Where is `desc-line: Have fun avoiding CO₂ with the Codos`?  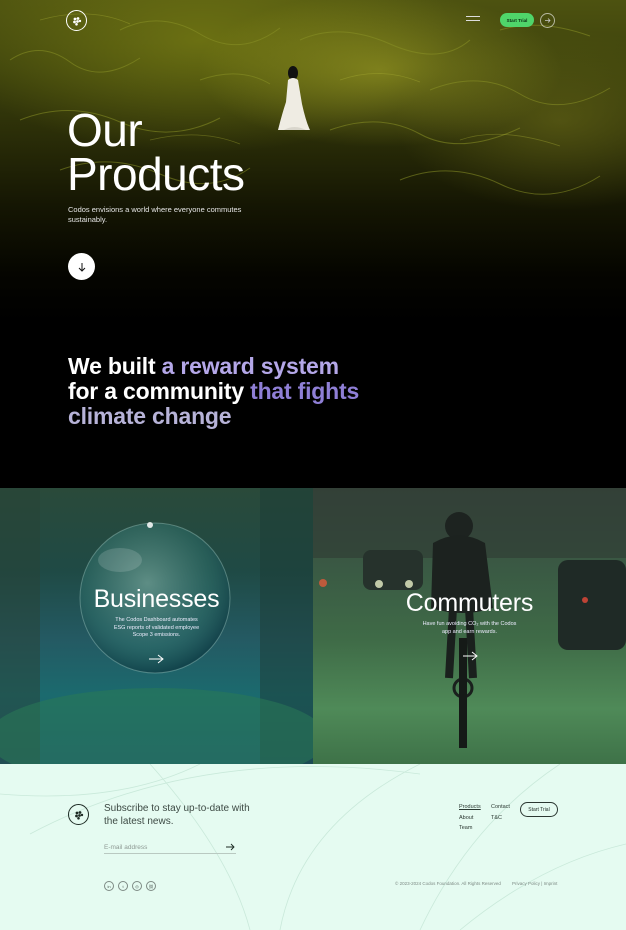
desc-line: Have fun avoiding CO₂ with the Codos is located at coordinates (469, 624).